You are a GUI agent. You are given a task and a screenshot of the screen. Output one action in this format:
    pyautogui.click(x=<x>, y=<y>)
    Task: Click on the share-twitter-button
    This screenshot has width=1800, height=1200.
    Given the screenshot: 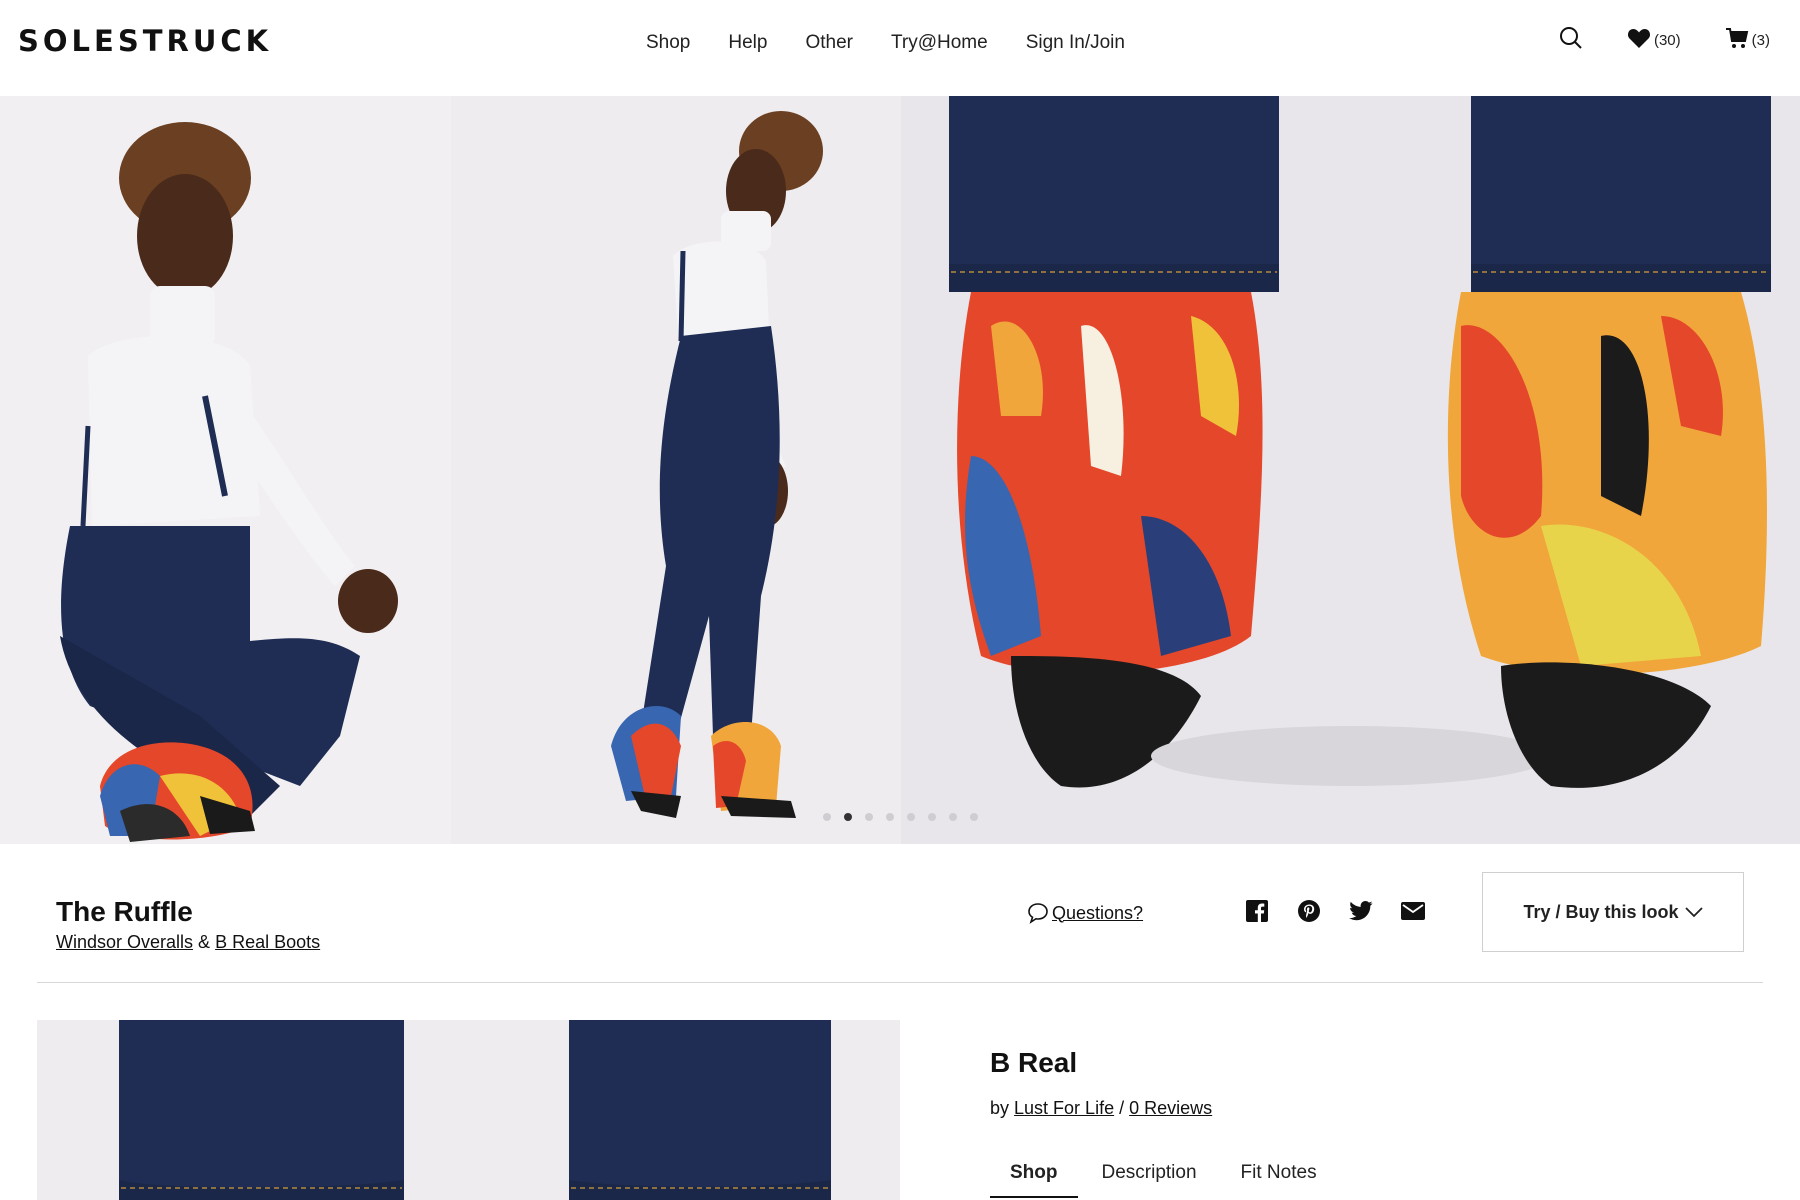 What is the action you would take?
    pyautogui.click(x=1361, y=911)
    